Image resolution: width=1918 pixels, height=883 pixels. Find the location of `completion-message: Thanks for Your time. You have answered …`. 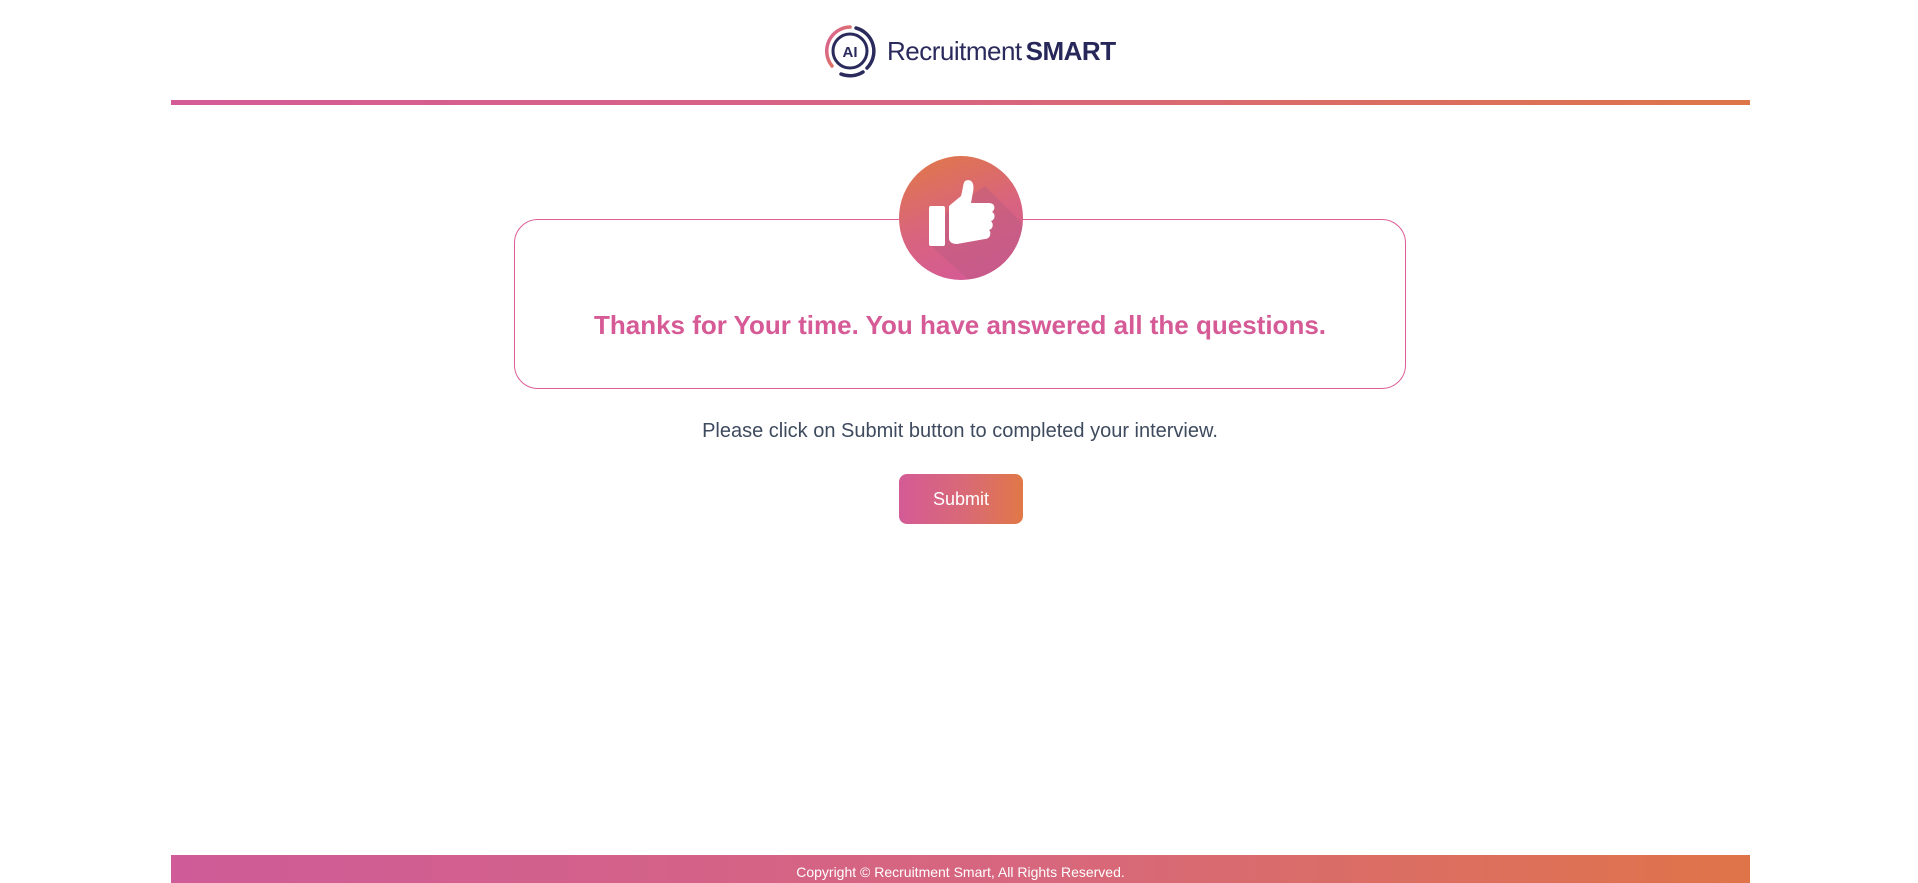

completion-message: Thanks for Your time. You have answered … is located at coordinates (960, 325).